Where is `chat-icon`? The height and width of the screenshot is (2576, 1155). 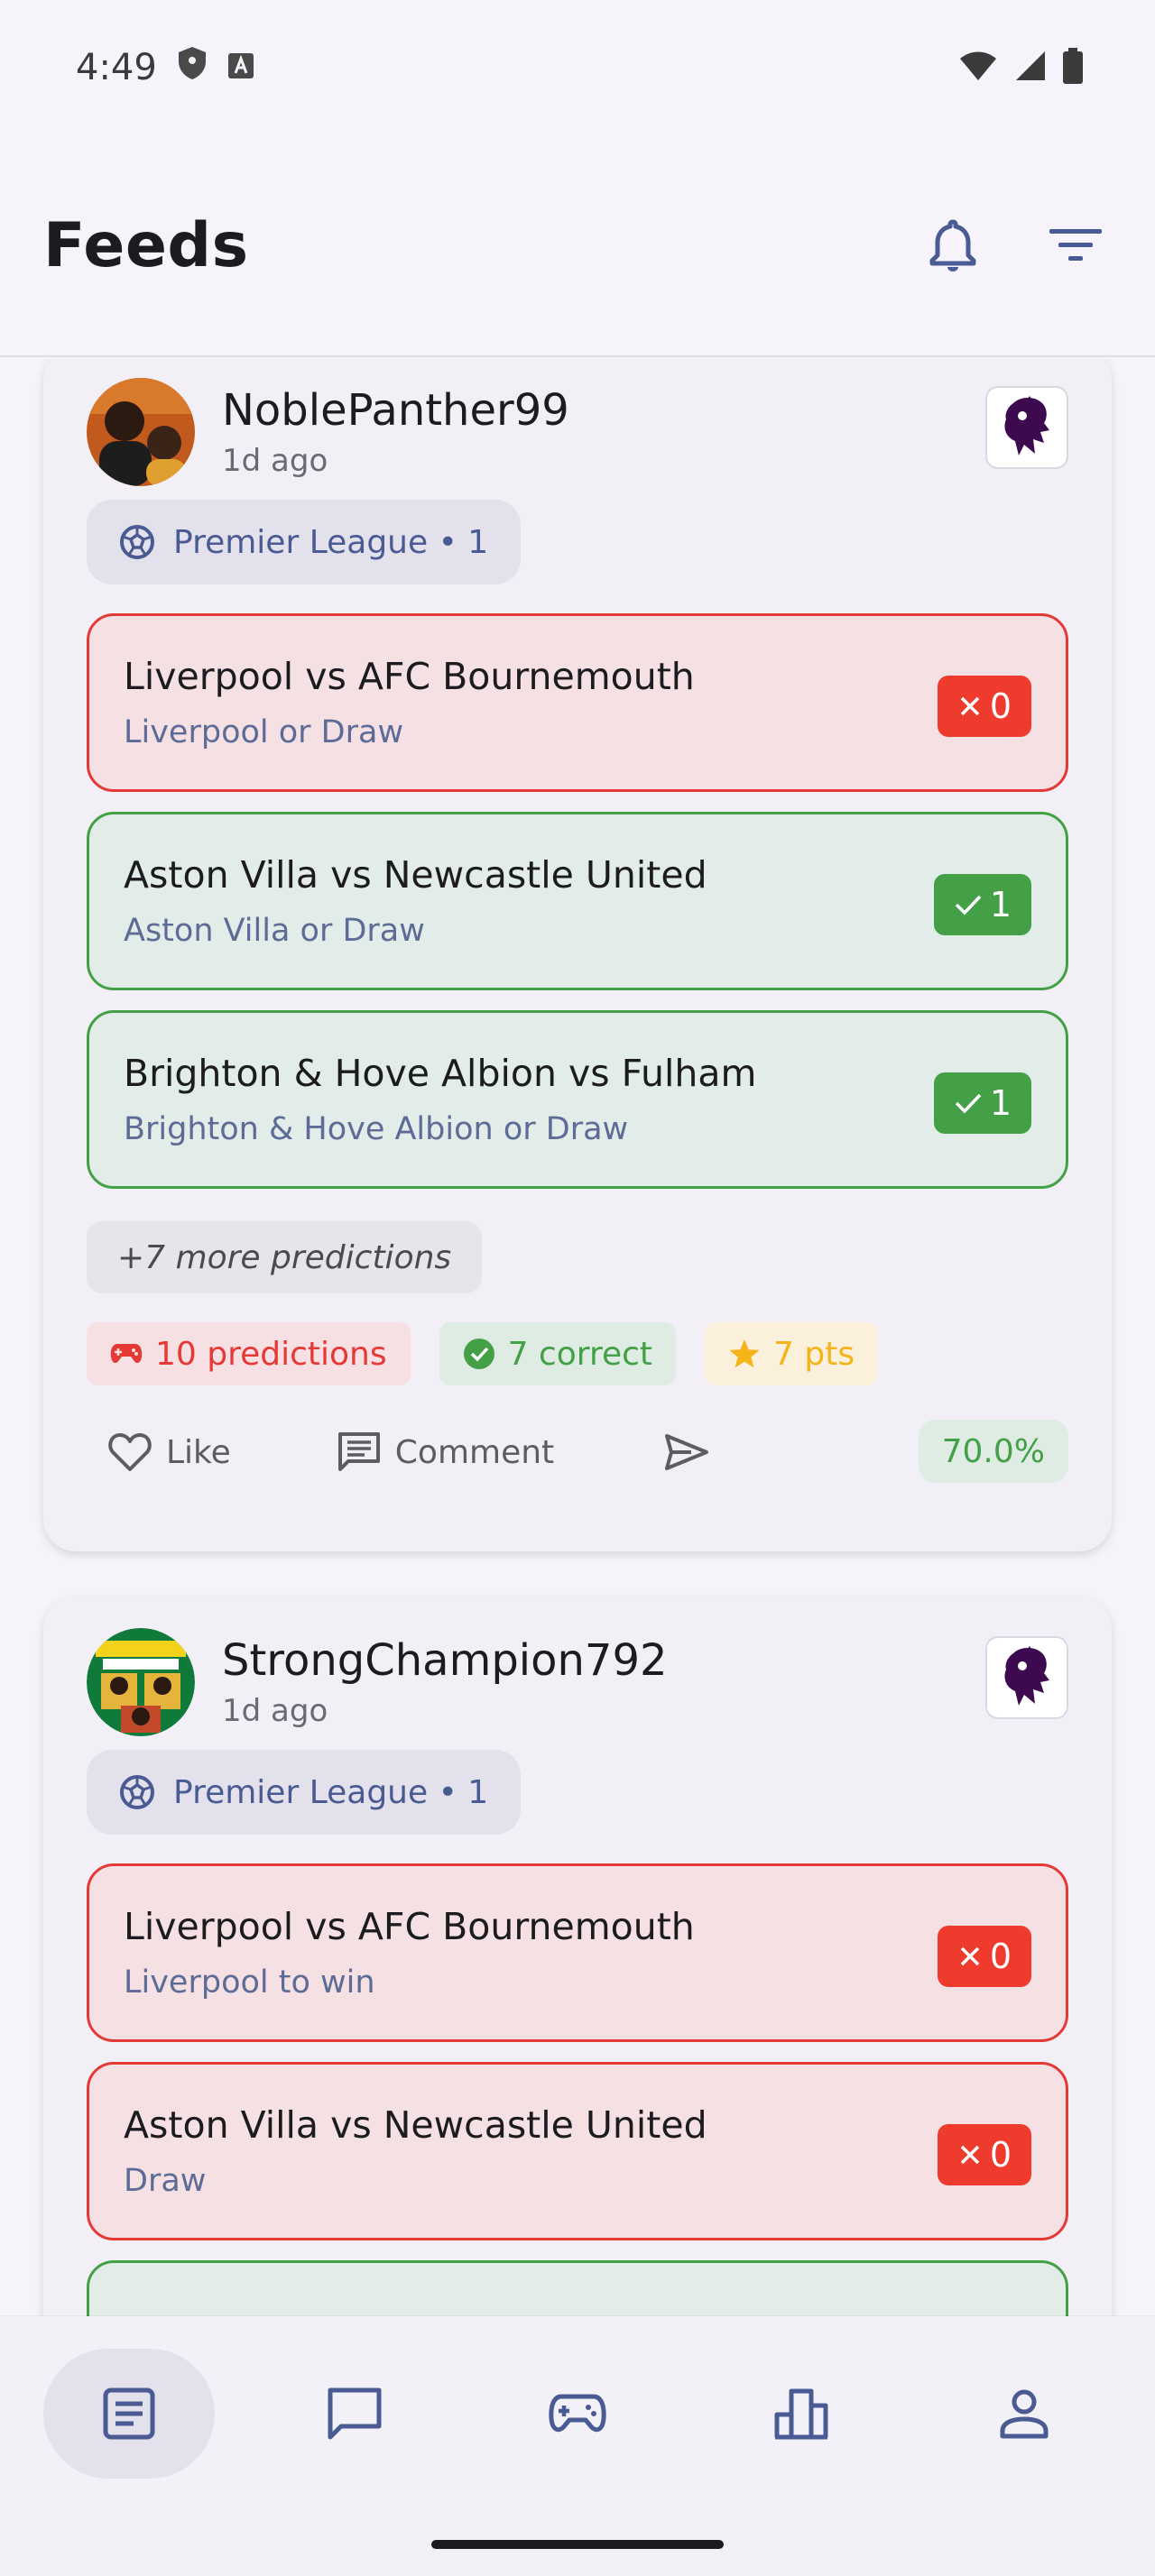 chat-icon is located at coordinates (355, 2413).